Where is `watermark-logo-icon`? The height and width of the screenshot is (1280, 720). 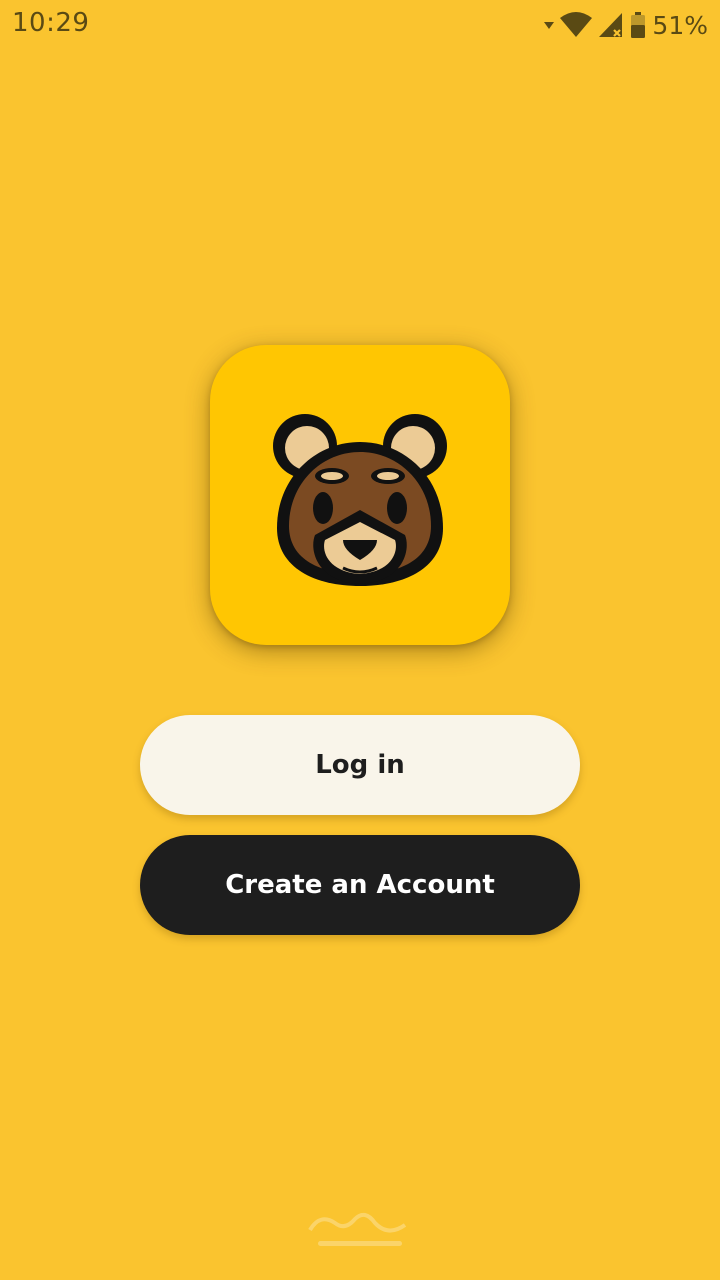 watermark-logo-icon is located at coordinates (357, 1229).